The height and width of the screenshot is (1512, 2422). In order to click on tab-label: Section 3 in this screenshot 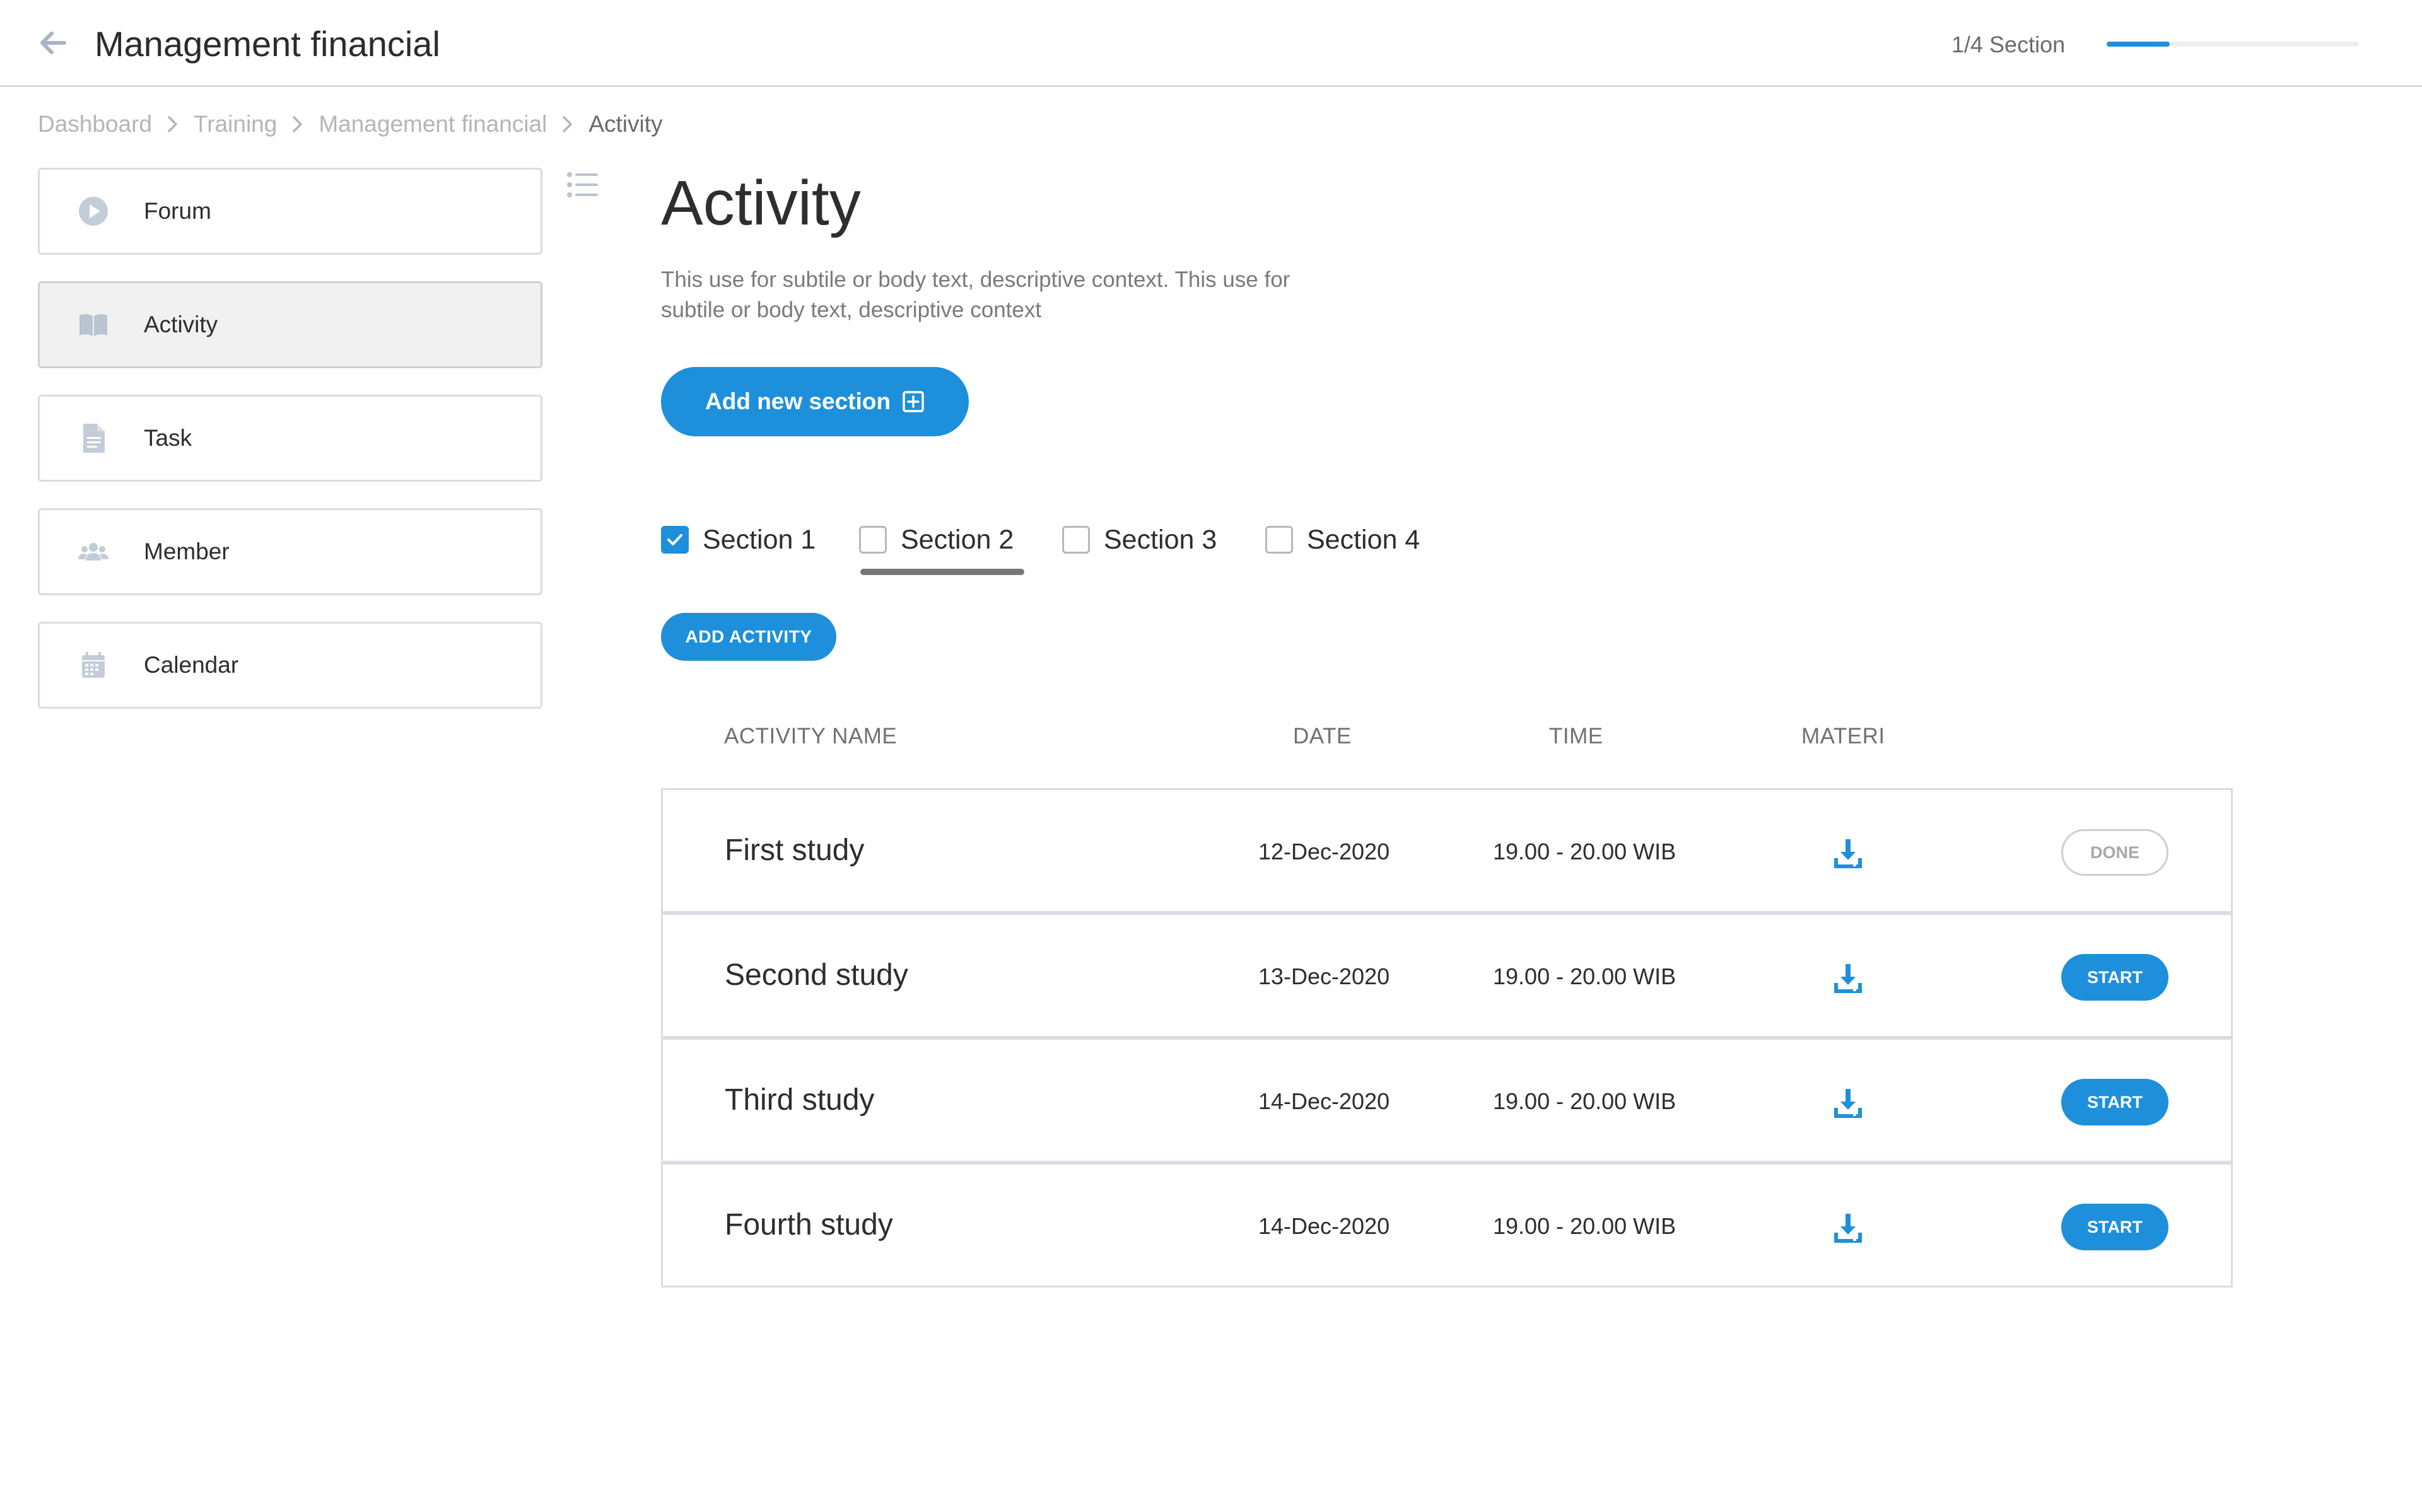, I will do `click(1160, 540)`.